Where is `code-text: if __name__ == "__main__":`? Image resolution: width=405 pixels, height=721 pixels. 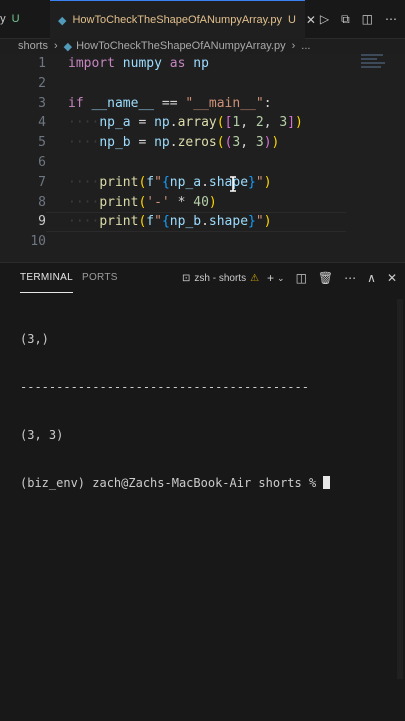
code-text: if __name__ == "__main__": is located at coordinates (170, 104).